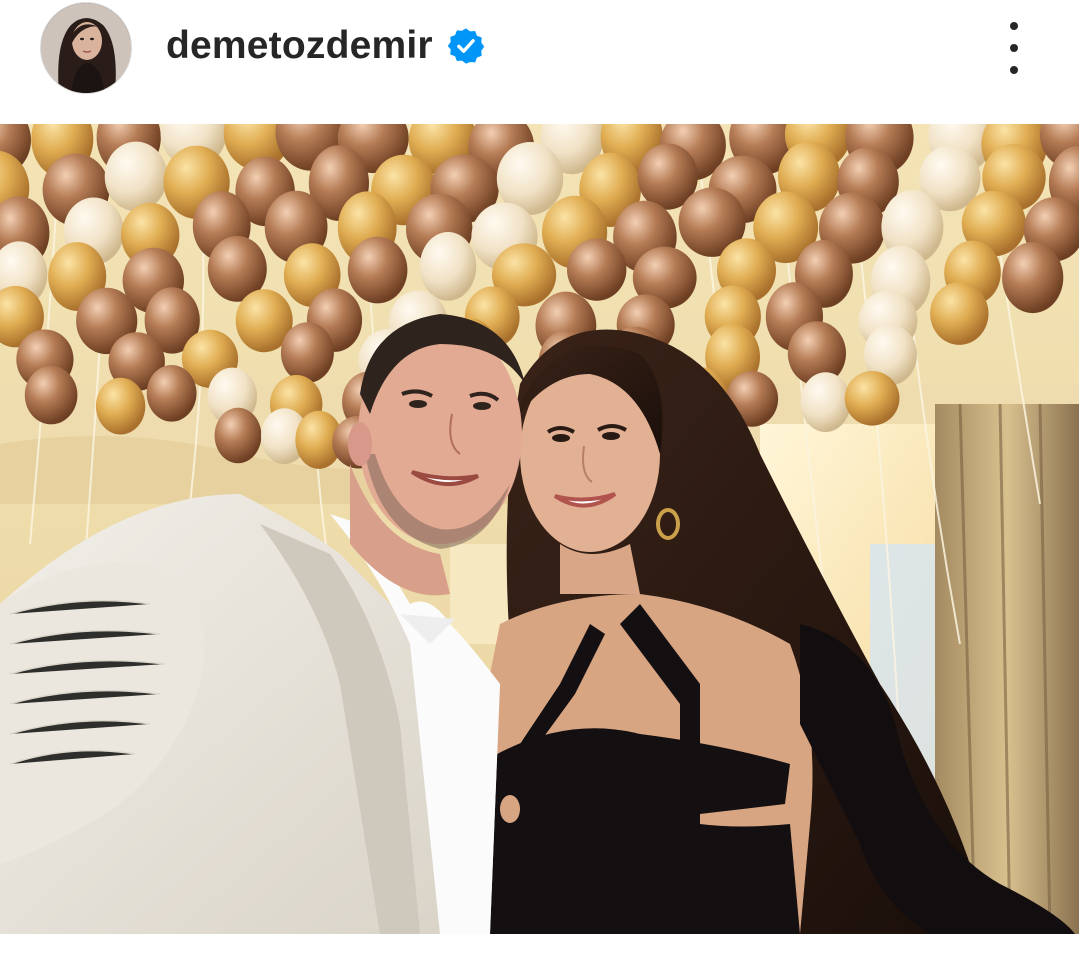  I want to click on username-link: demetozdemir, so click(299, 46).